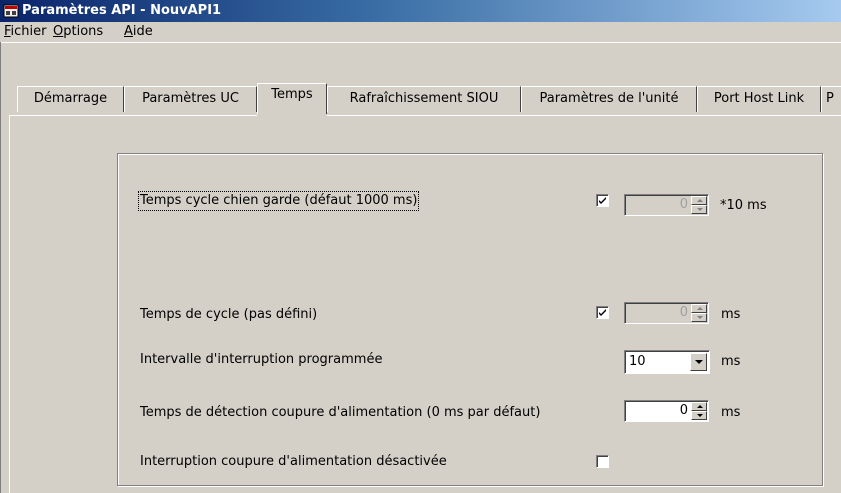 Image resolution: width=841 pixels, height=493 pixels. I want to click on tab-label: Démarrage, so click(70, 98).